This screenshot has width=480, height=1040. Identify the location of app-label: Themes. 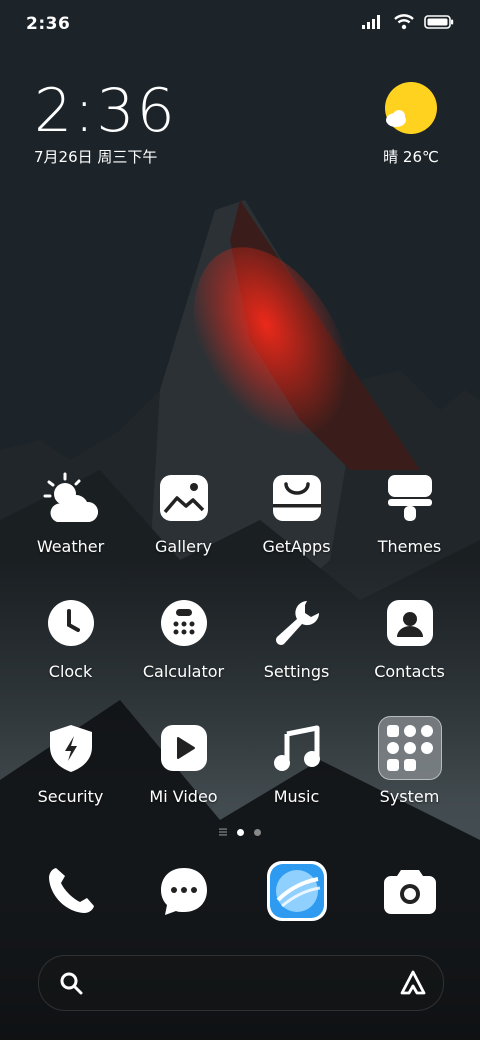
(409, 546).